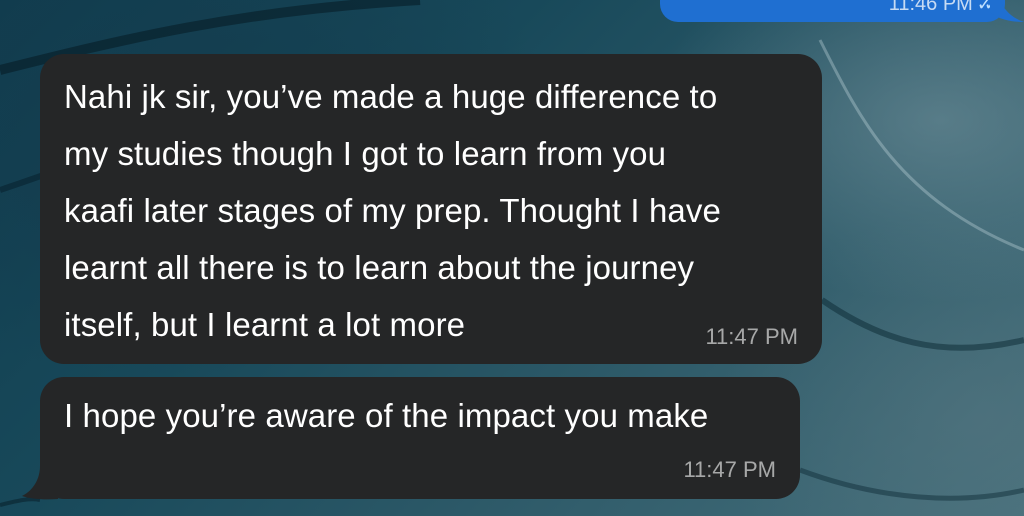 Image resolution: width=1024 pixels, height=516 pixels. What do you see at coordinates (40, 483) in the screenshot?
I see `received-bubble-tail` at bounding box center [40, 483].